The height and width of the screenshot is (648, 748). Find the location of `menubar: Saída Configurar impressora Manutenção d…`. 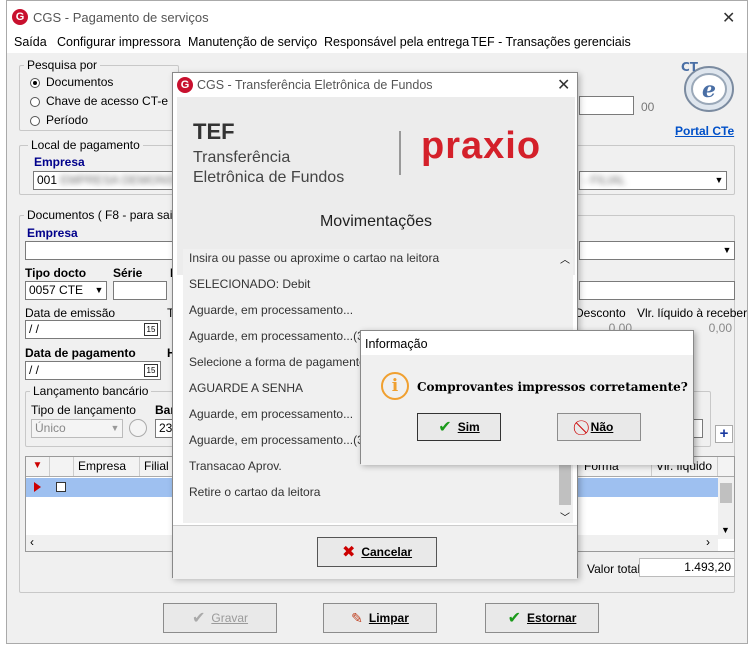

menubar: Saída Configurar impressora Manutenção d… is located at coordinates (377, 43).